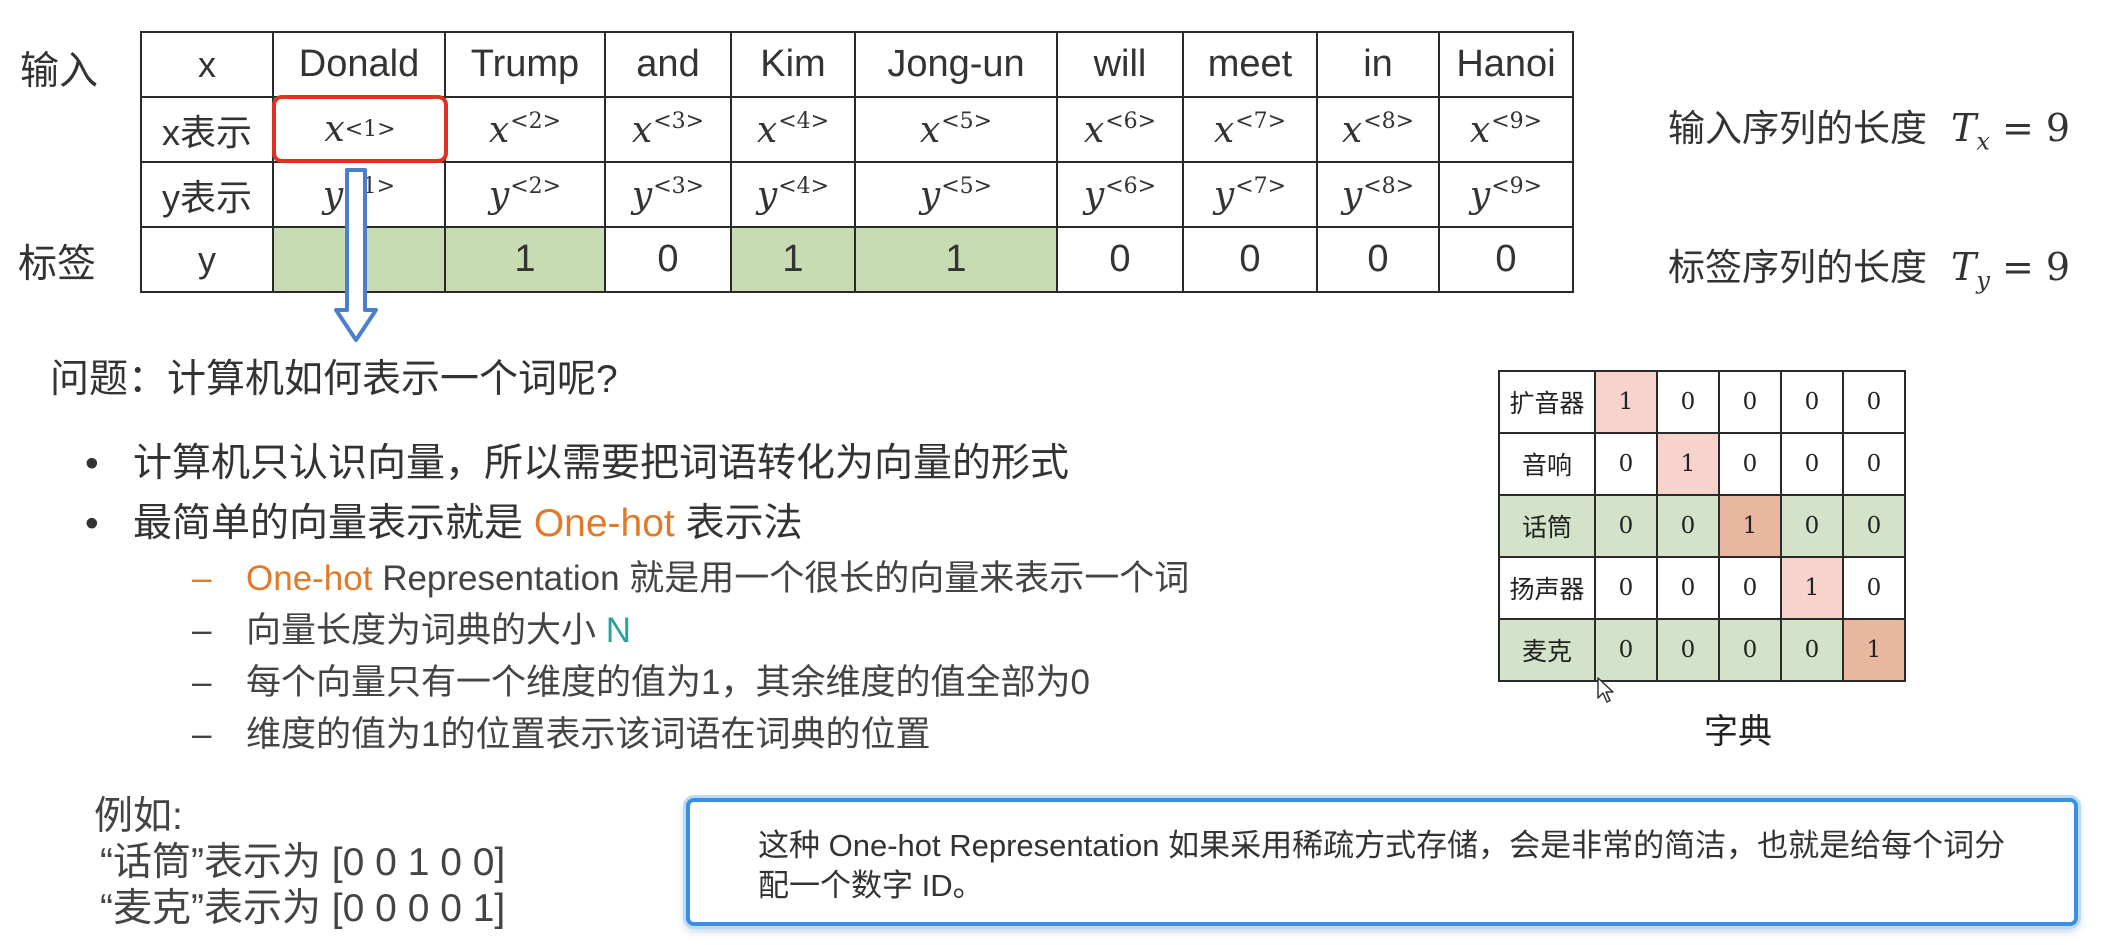  I want to click on word-cell: Trump, so click(525, 64).